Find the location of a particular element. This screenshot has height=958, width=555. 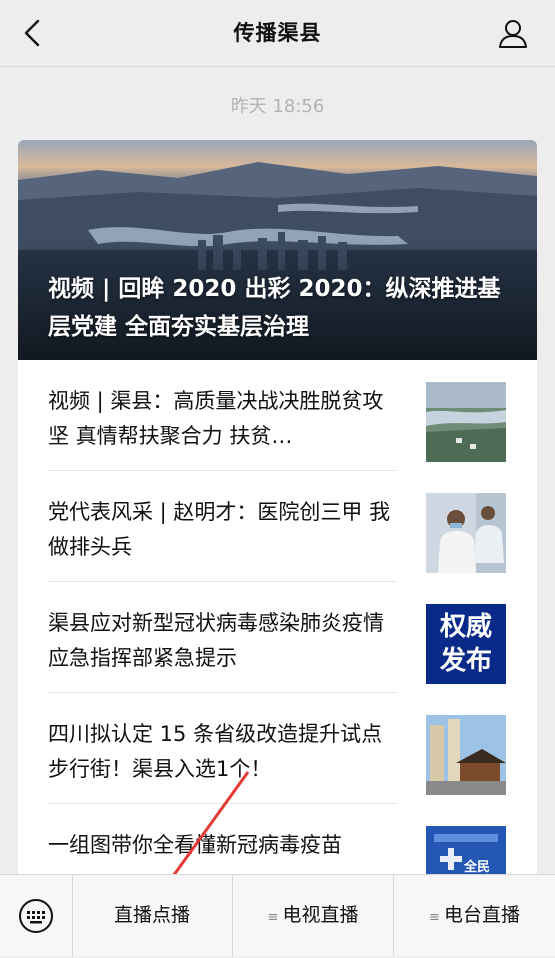

bottom-menu-bar: 直播点播 ≡ 电视直播 ≡ 电台直播 is located at coordinates (277, 915).